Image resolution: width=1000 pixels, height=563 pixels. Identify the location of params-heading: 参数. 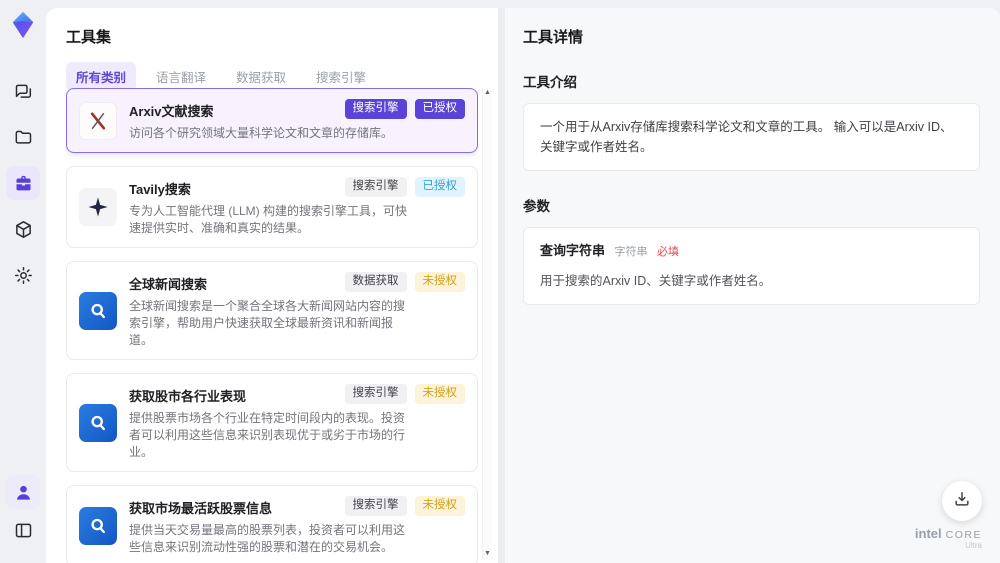
(536, 206).